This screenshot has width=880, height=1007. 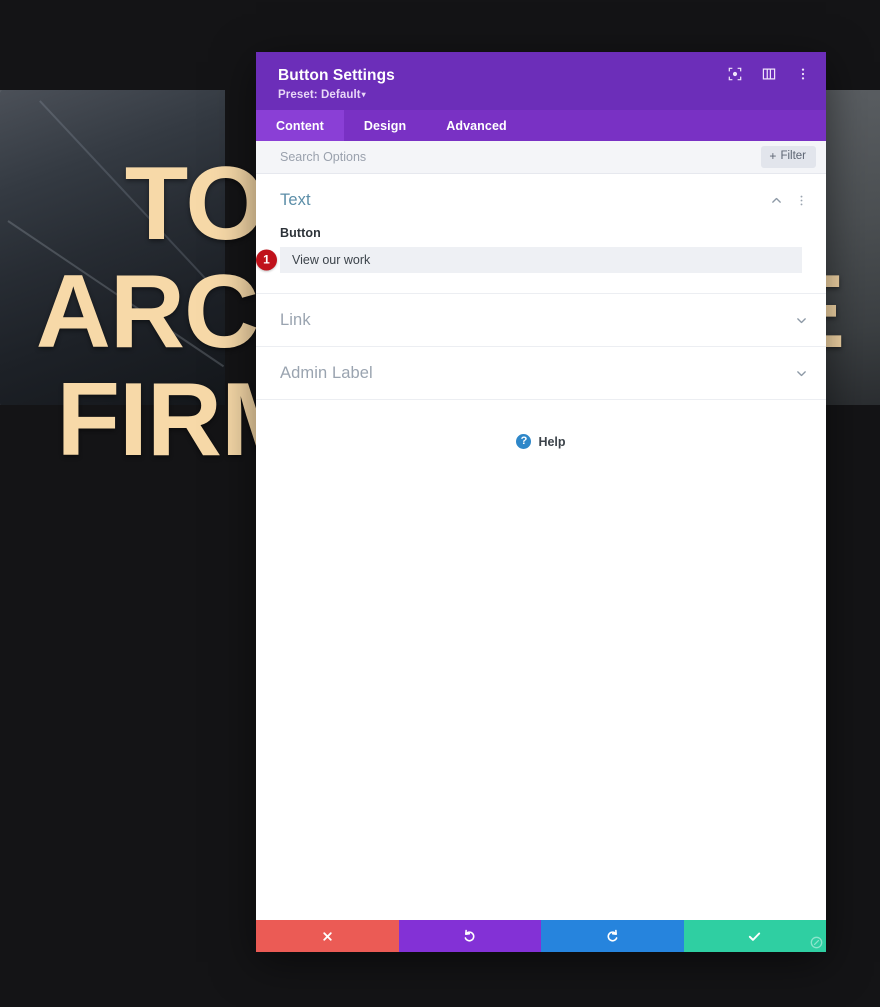 I want to click on button-text-input, so click(x=541, y=260).